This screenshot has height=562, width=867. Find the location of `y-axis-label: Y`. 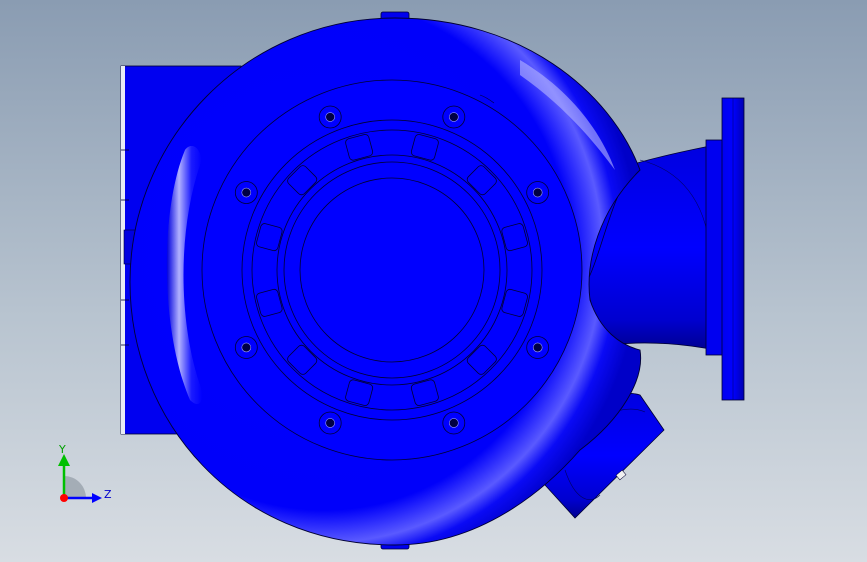

y-axis-label: Y is located at coordinates (62, 449).